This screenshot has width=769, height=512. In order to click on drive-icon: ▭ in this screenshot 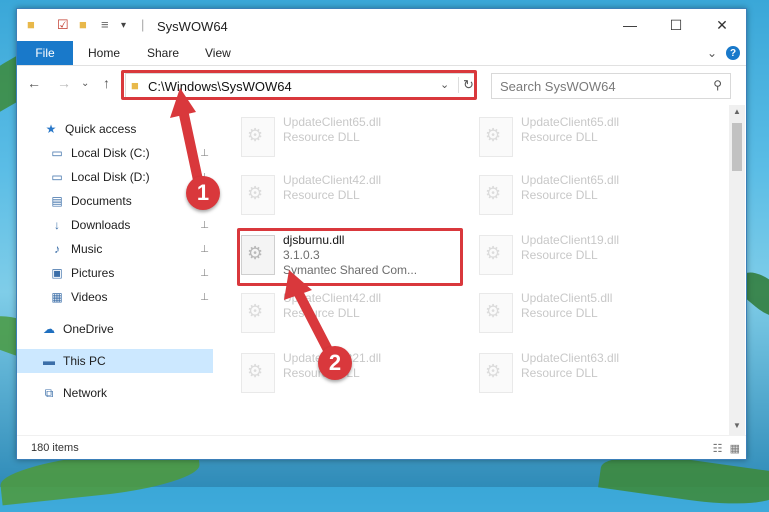, I will do `click(57, 153)`.